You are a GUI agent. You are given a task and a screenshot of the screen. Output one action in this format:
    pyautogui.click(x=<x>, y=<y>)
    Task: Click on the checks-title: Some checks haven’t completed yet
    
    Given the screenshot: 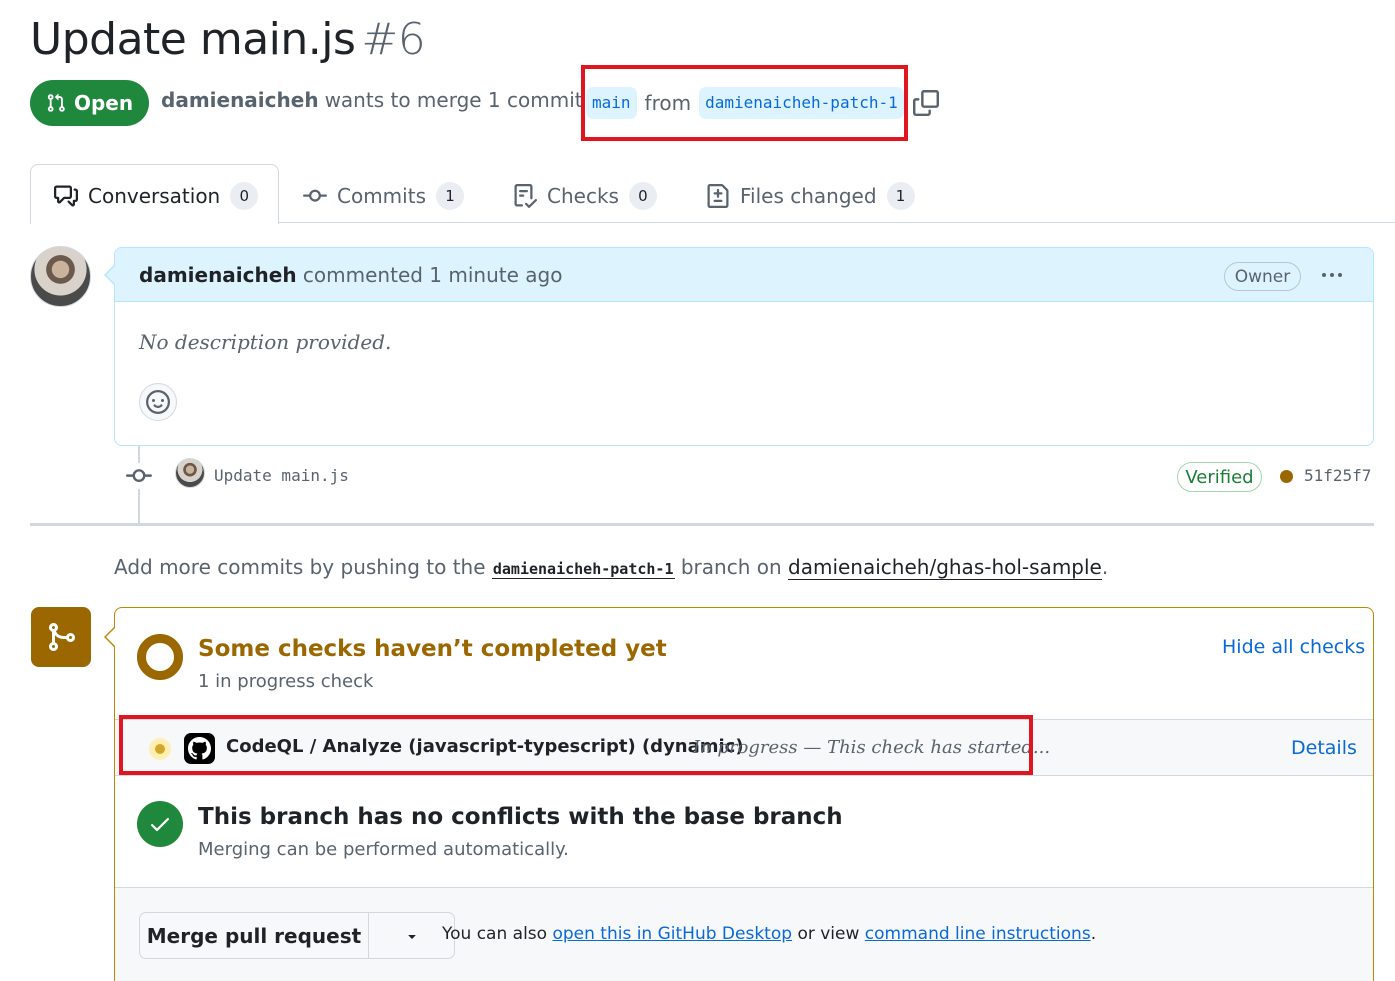 What is the action you would take?
    pyautogui.click(x=432, y=649)
    